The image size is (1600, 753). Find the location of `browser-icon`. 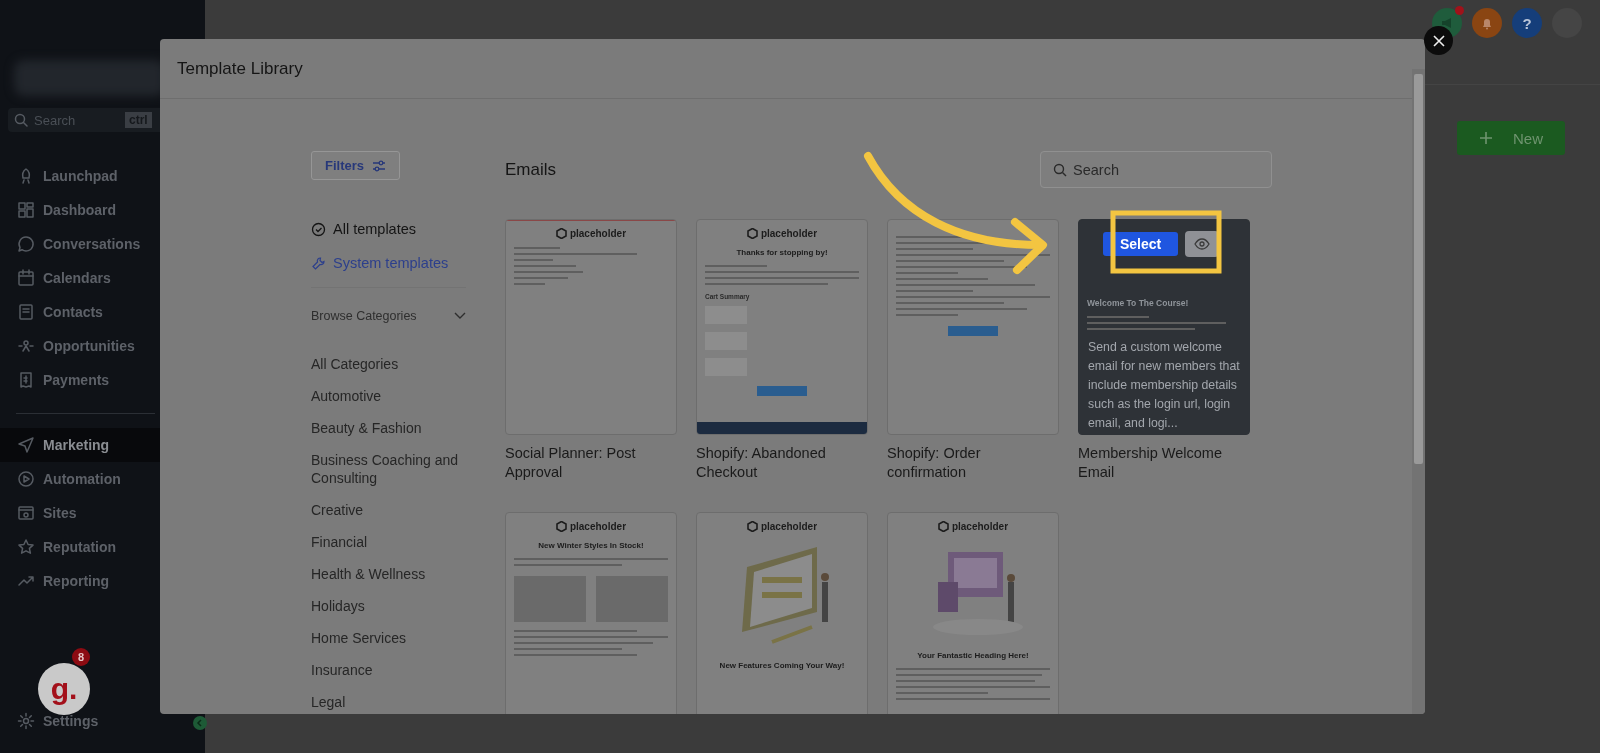

browser-icon is located at coordinates (26, 513).